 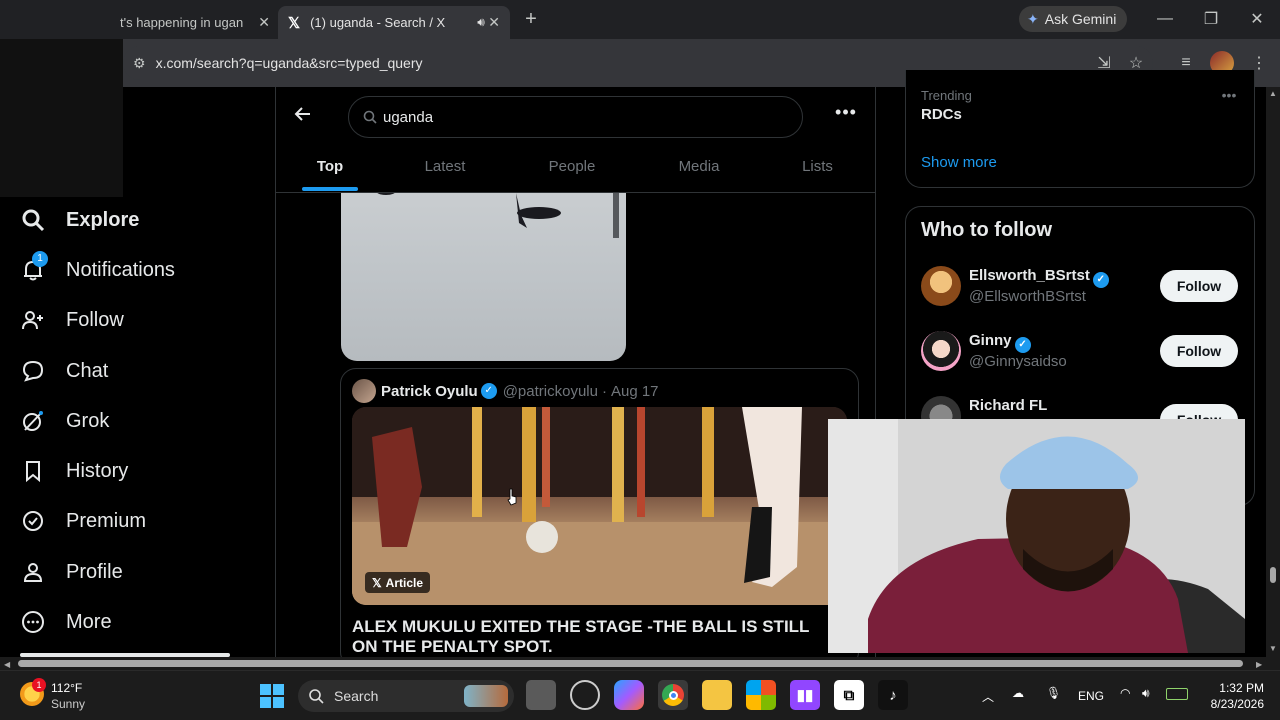 What do you see at coordinates (572, 170) in the screenshot?
I see `tab-people: People` at bounding box center [572, 170].